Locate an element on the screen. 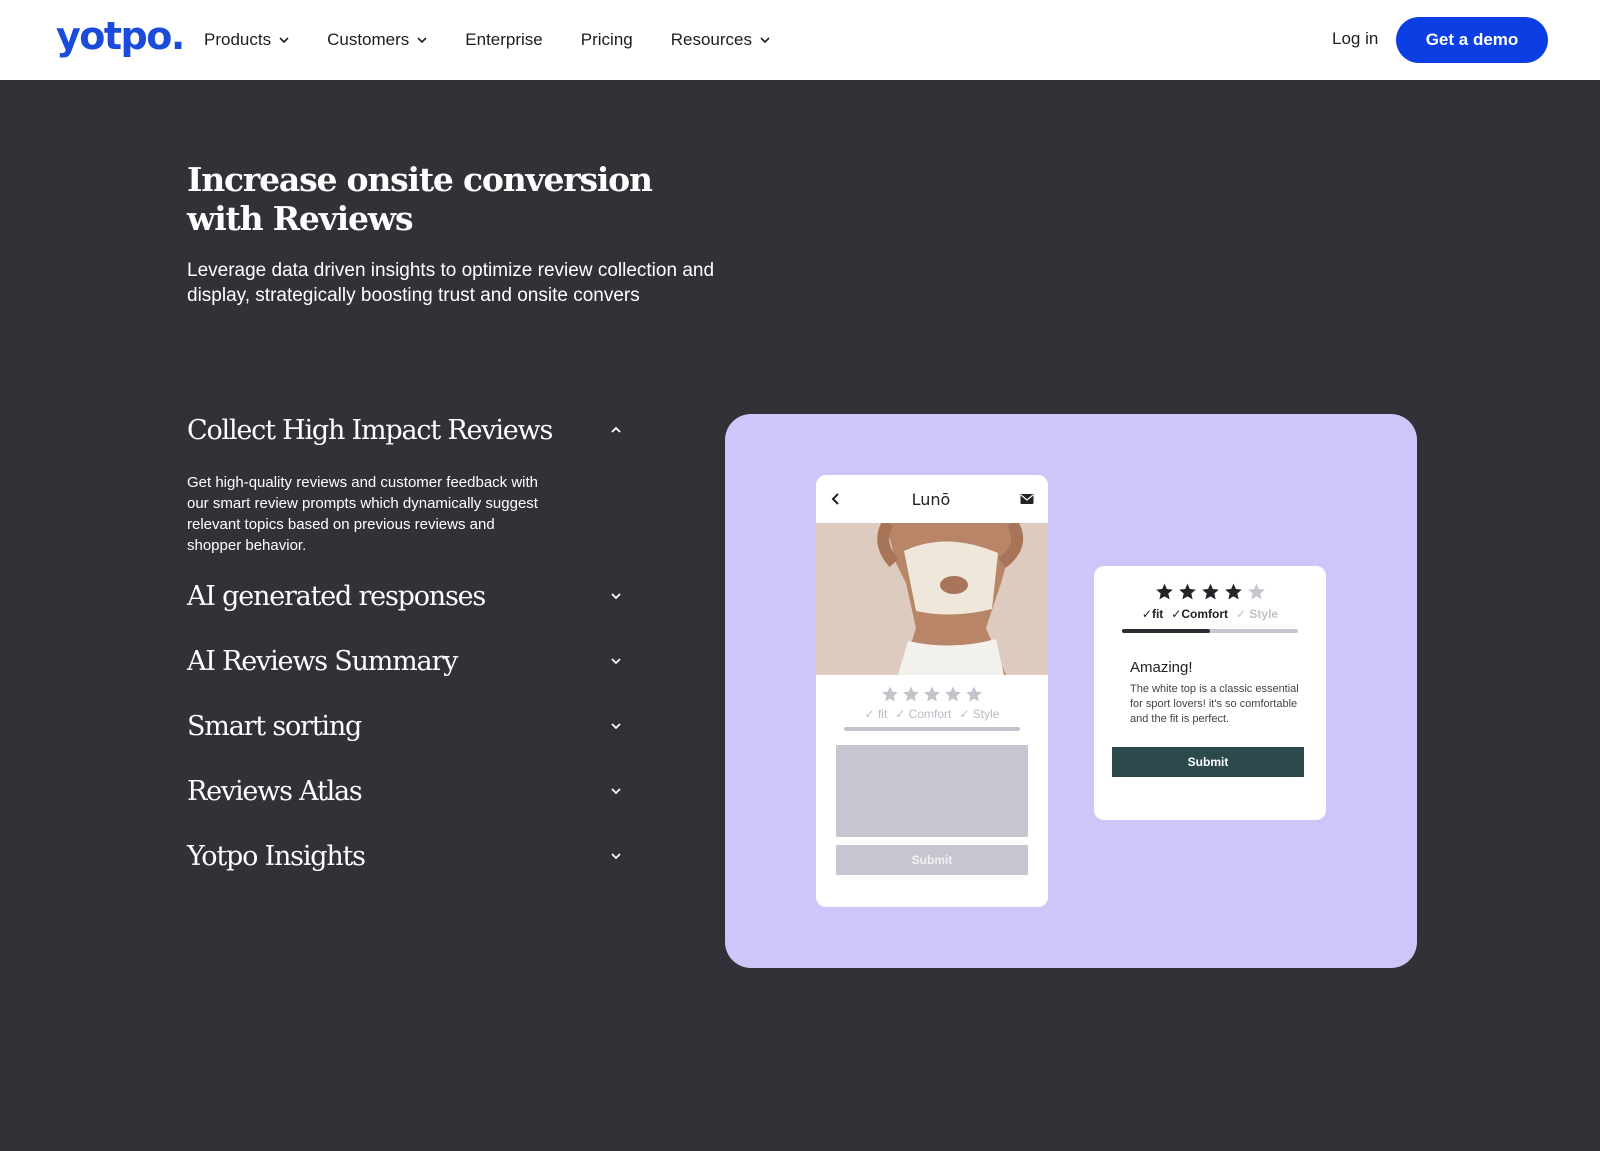 Image resolution: width=1600 pixels, height=1151 pixels. topic-tag: ✓Comfort is located at coordinates (1199, 614).